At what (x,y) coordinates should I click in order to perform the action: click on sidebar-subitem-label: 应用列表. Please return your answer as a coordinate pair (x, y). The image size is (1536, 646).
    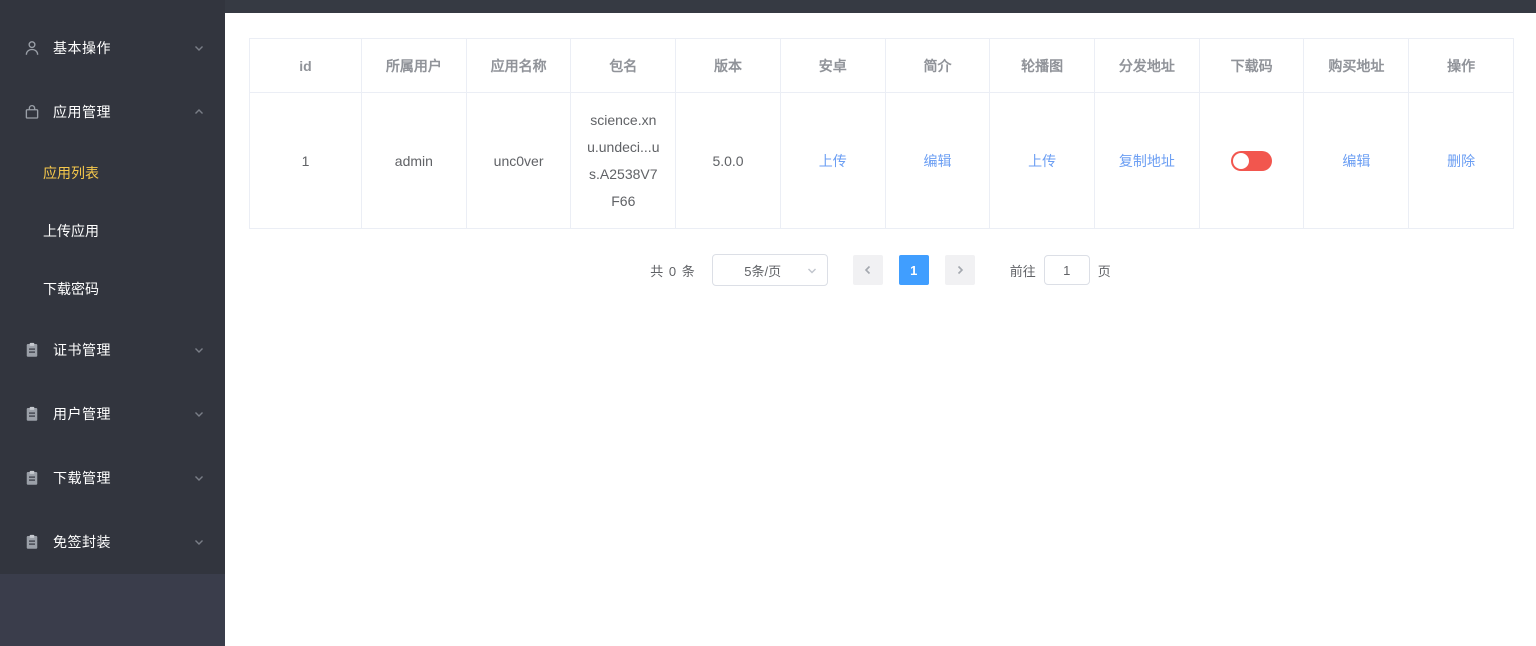
    Looking at the image, I should click on (71, 173).